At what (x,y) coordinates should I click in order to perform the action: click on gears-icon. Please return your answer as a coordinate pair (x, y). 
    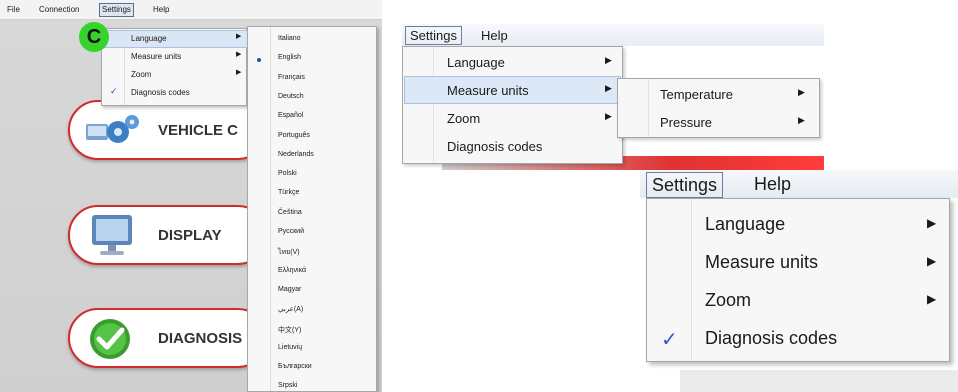
    Looking at the image, I should click on (112, 129).